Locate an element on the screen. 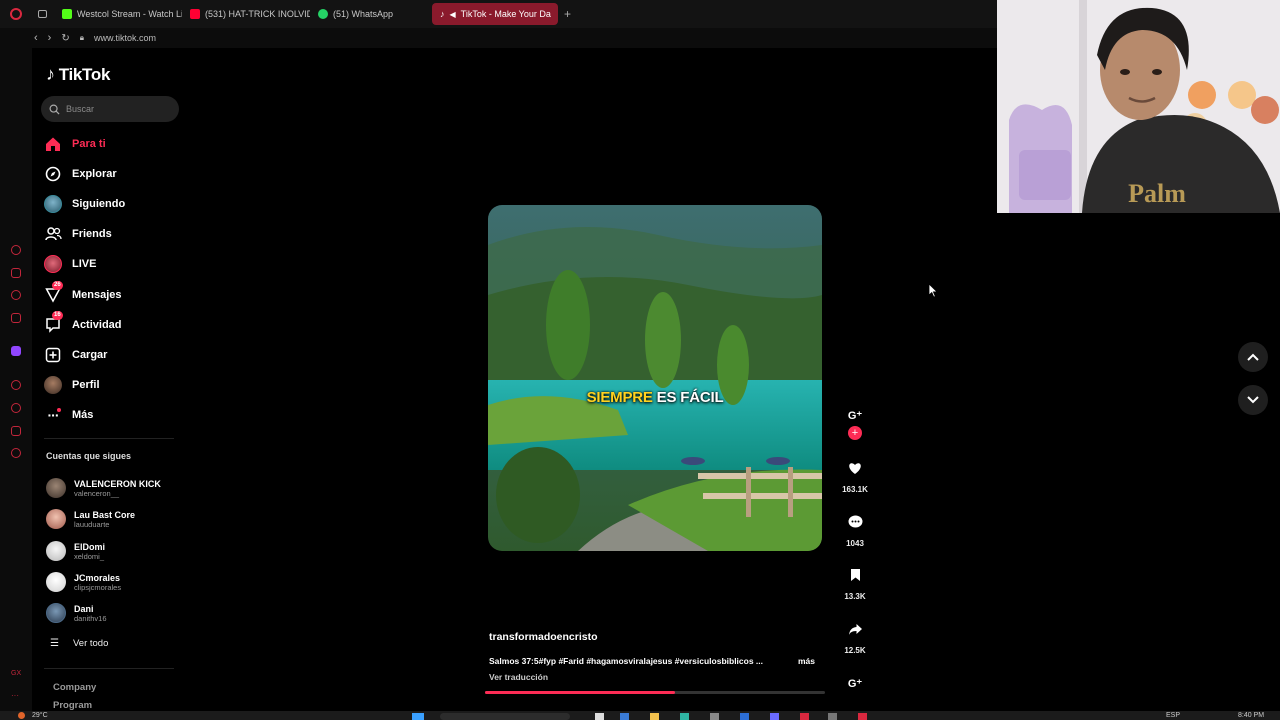 Image resolution: width=1280 pixels, height=720 pixels. nav-mensajes: 26 Mensajes is located at coordinates (109, 294).